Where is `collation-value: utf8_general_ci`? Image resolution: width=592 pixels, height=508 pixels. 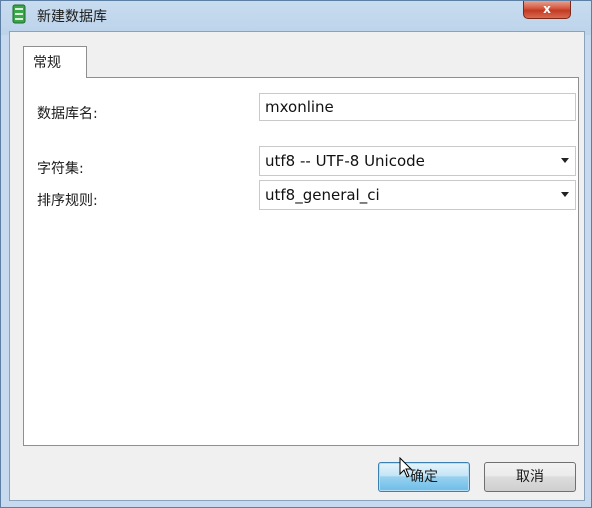 collation-value: utf8_general_ci is located at coordinates (322, 195).